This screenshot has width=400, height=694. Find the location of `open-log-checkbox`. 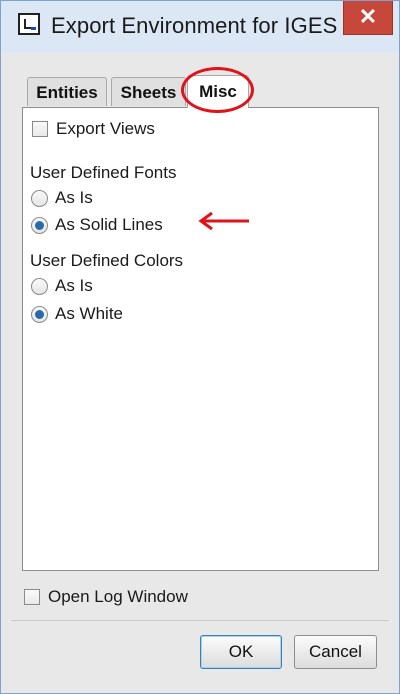

open-log-checkbox is located at coordinates (32, 597).